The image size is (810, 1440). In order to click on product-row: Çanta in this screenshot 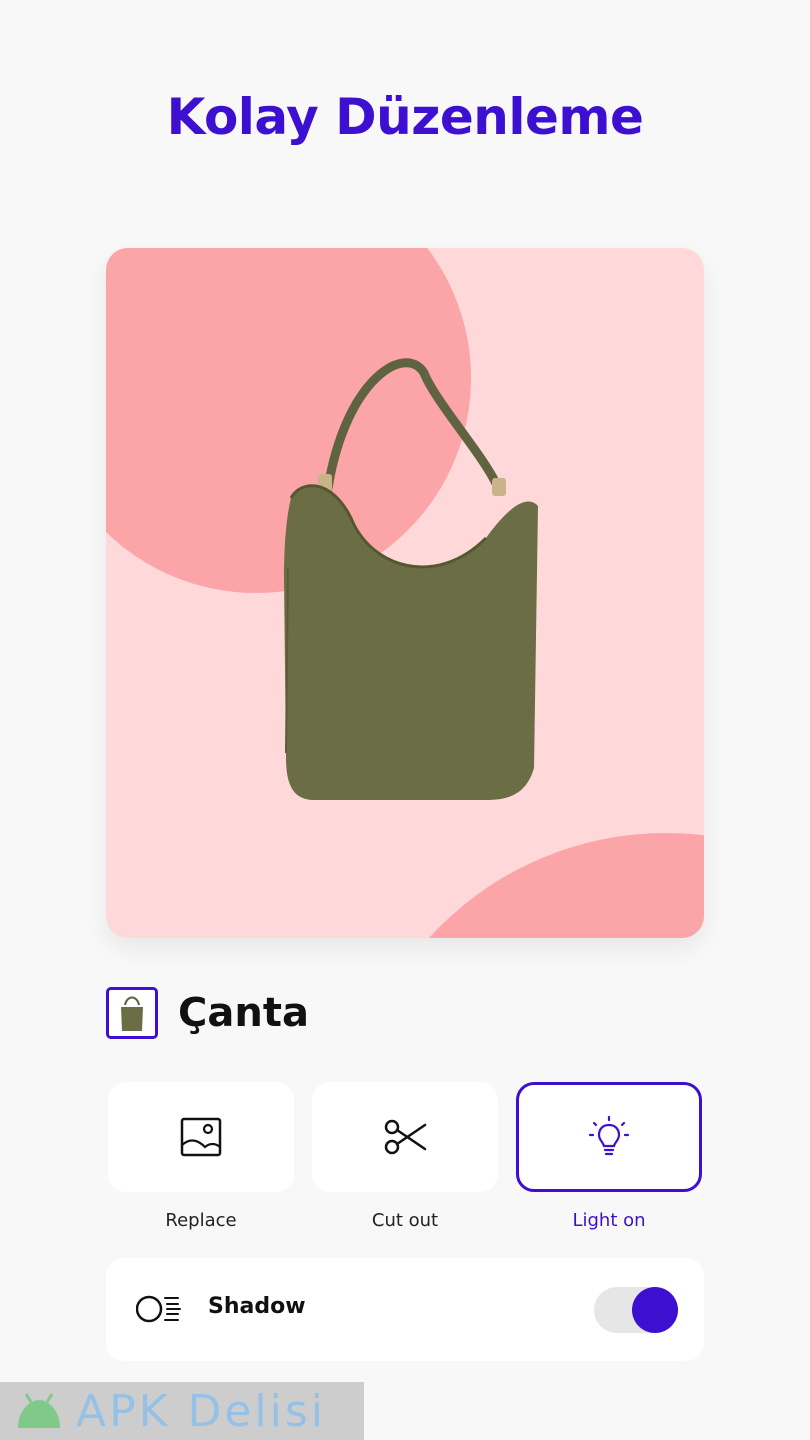, I will do `click(207, 1013)`.